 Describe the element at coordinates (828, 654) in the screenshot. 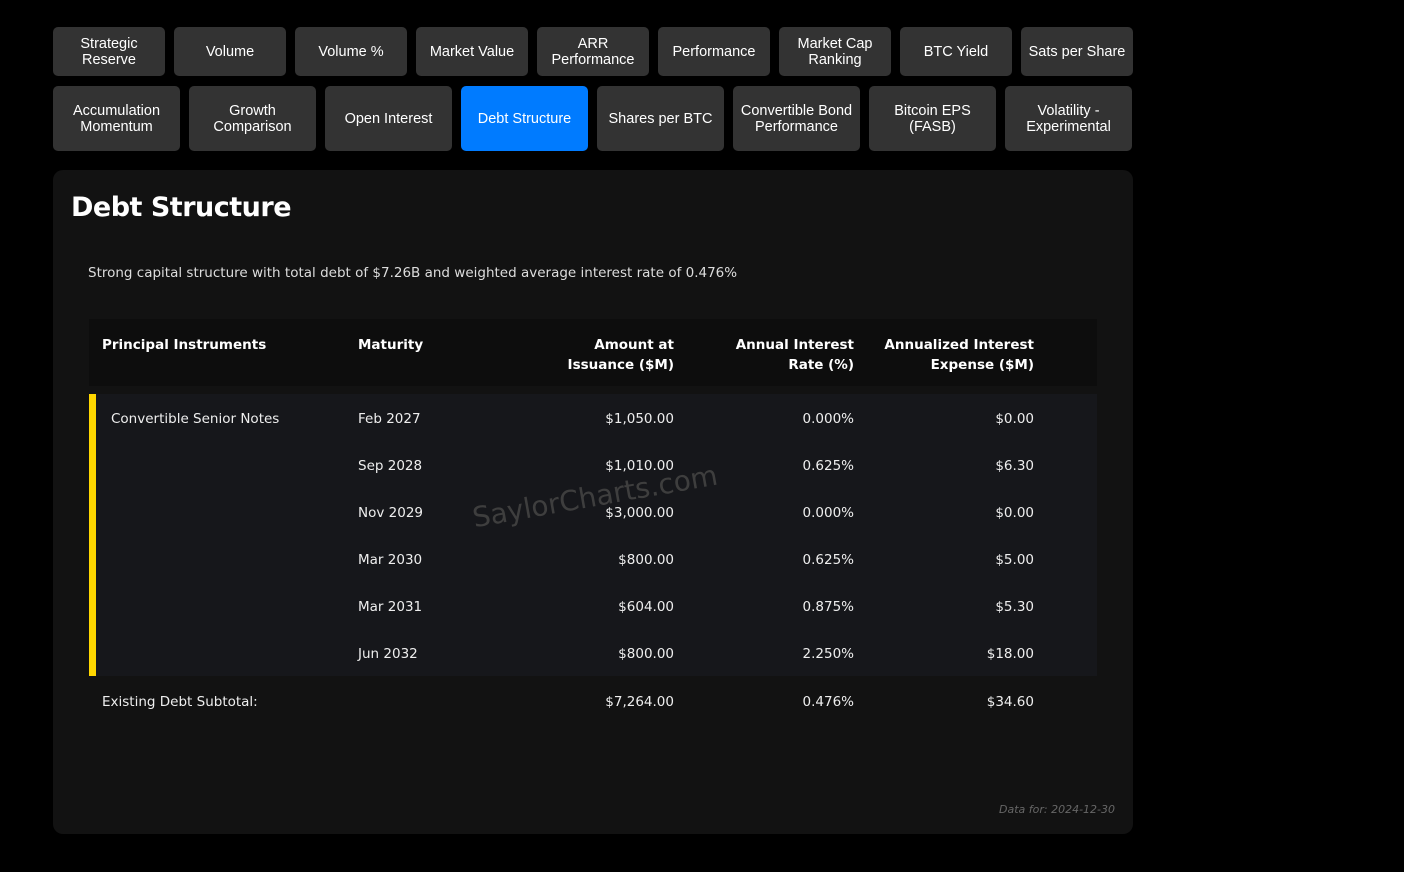

I see `cell-rate: 2.250%` at that location.